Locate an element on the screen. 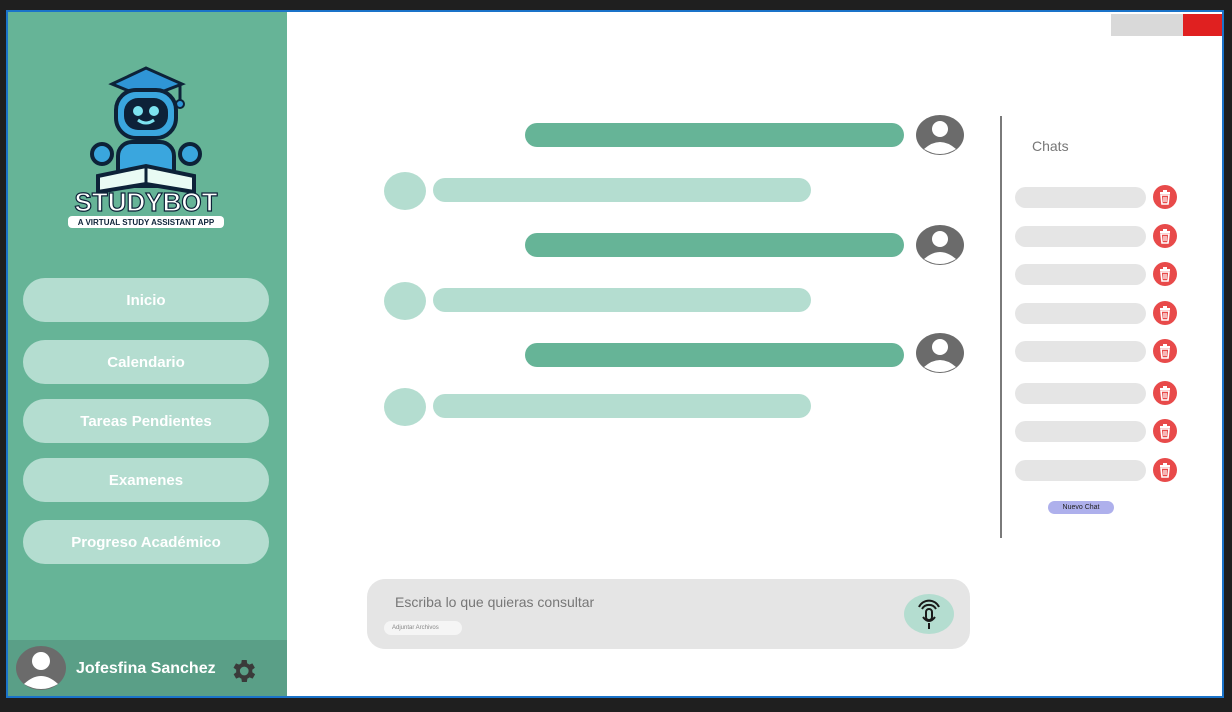  sidebar-item-tareas-pendientes: Tareas Pendientes is located at coordinates (146, 421).